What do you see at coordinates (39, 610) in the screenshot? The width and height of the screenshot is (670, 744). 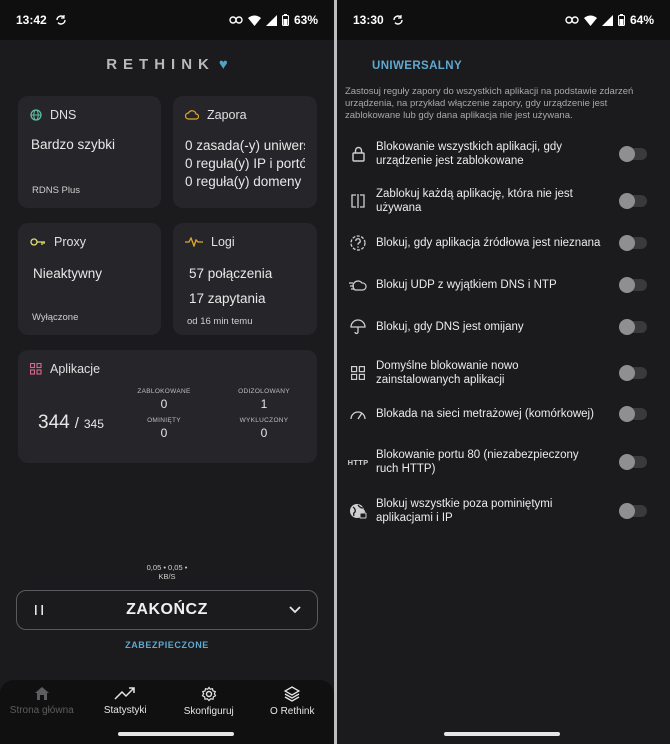 I see `pause-icon` at bounding box center [39, 610].